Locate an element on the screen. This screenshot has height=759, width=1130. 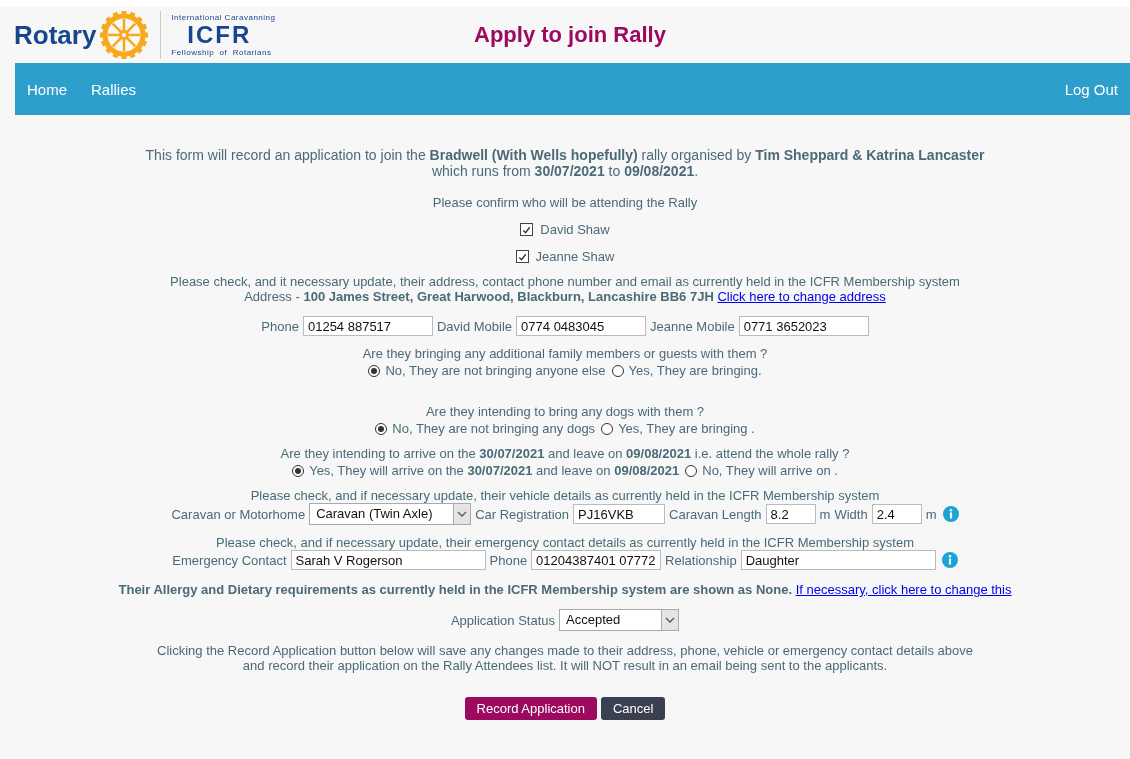
field-label: Relationship is located at coordinates (701, 560).